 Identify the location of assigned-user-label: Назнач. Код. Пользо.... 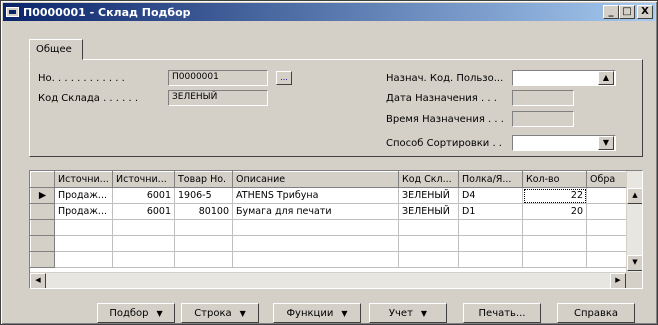
(445, 78).